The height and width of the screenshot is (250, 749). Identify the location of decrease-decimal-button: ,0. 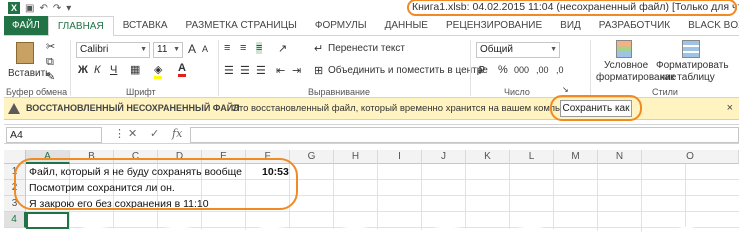
(560, 70).